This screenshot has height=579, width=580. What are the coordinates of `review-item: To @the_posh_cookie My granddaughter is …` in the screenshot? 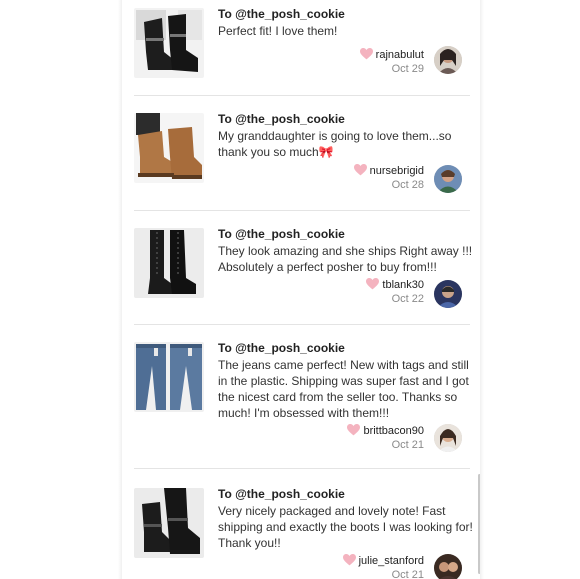 It's located at (302, 157).